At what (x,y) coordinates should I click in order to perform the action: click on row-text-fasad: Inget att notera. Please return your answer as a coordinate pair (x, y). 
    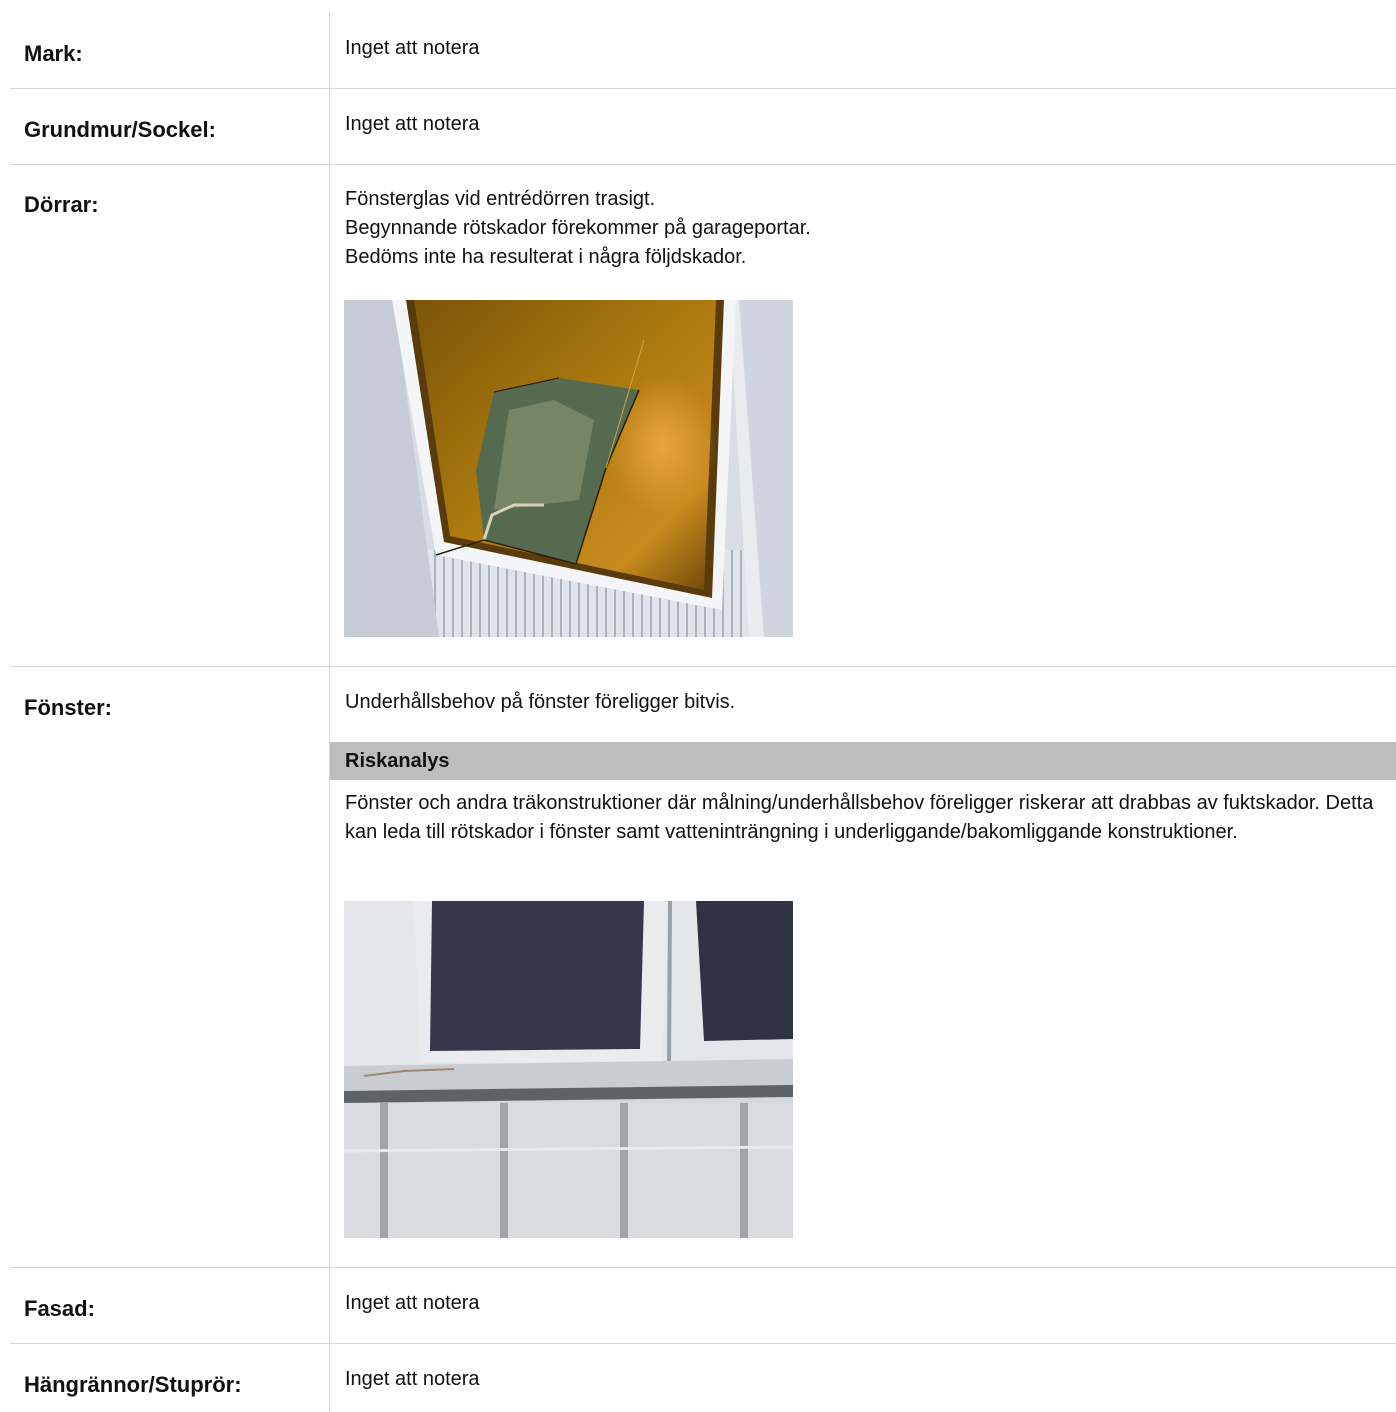
    Looking at the image, I should click on (412, 1303).